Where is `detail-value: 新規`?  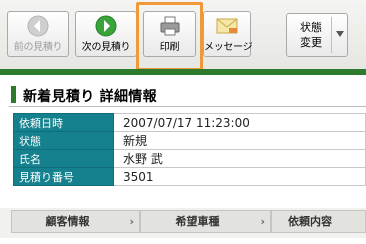 detail-value: 新規 is located at coordinates (239, 140).